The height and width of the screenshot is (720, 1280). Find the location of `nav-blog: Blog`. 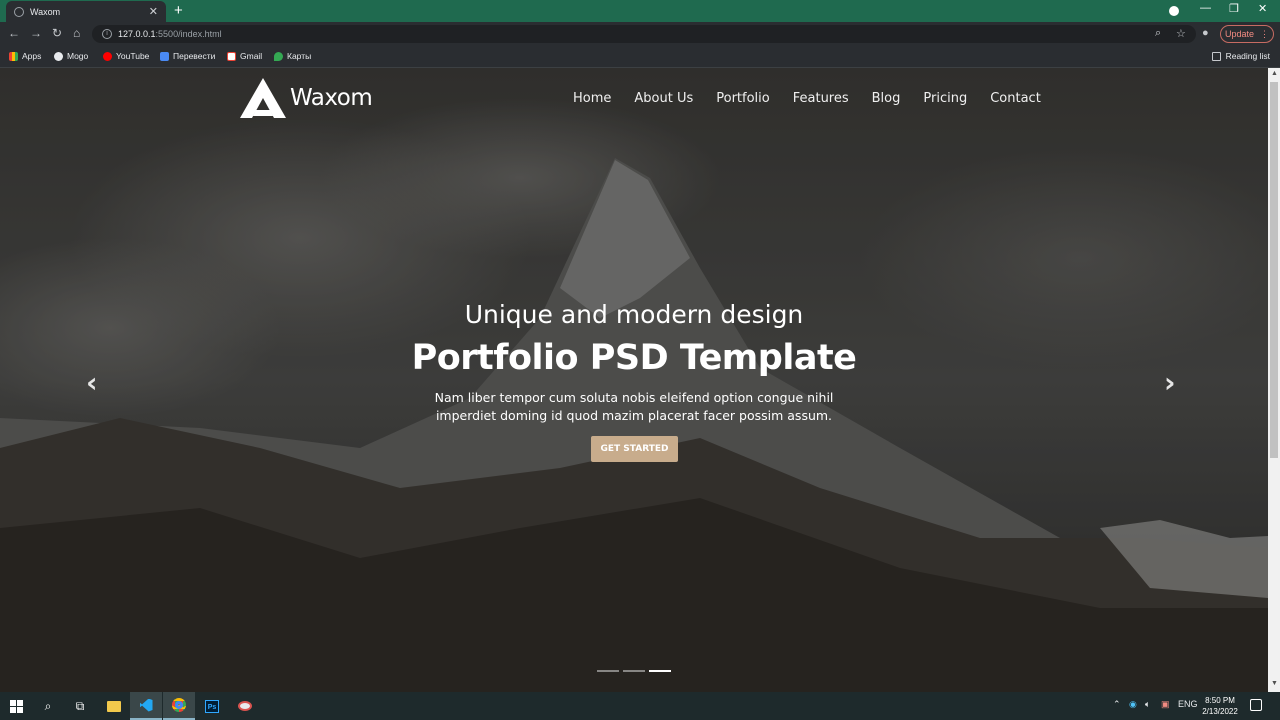

nav-blog: Blog is located at coordinates (886, 98).